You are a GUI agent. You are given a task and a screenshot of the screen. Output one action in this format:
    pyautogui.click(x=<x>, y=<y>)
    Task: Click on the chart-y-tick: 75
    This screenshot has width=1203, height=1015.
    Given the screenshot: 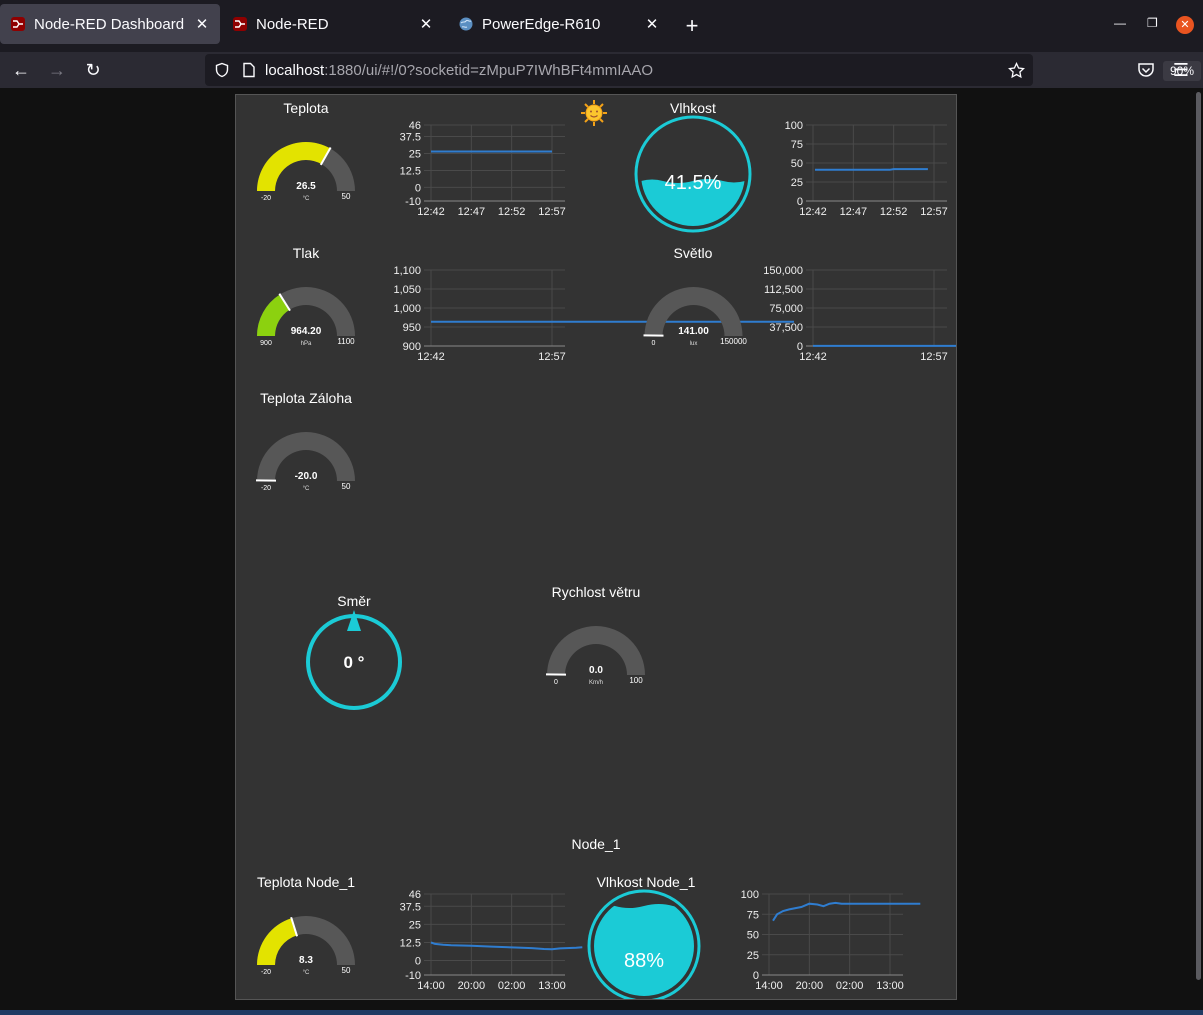 What is the action you would take?
    pyautogui.click(x=753, y=915)
    